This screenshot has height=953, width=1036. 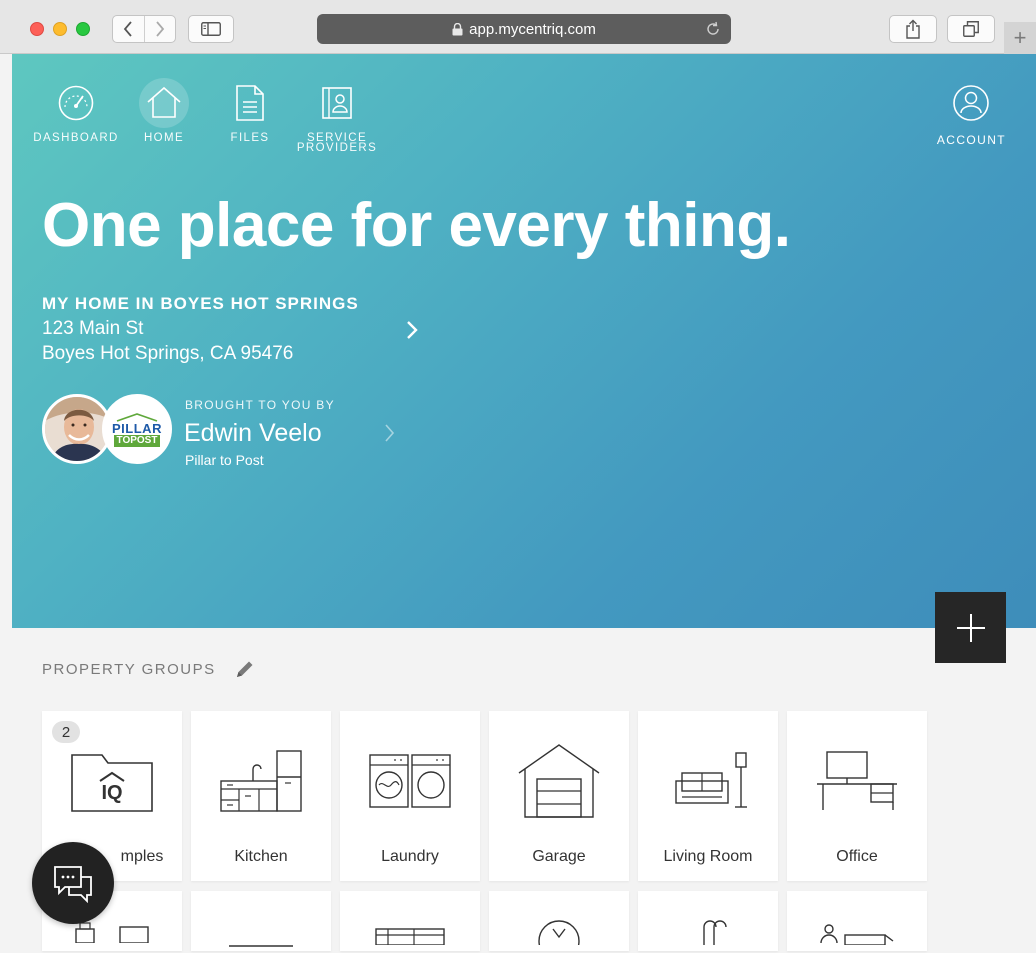 What do you see at coordinates (66, 732) in the screenshot?
I see `item-count-badge: 2` at bounding box center [66, 732].